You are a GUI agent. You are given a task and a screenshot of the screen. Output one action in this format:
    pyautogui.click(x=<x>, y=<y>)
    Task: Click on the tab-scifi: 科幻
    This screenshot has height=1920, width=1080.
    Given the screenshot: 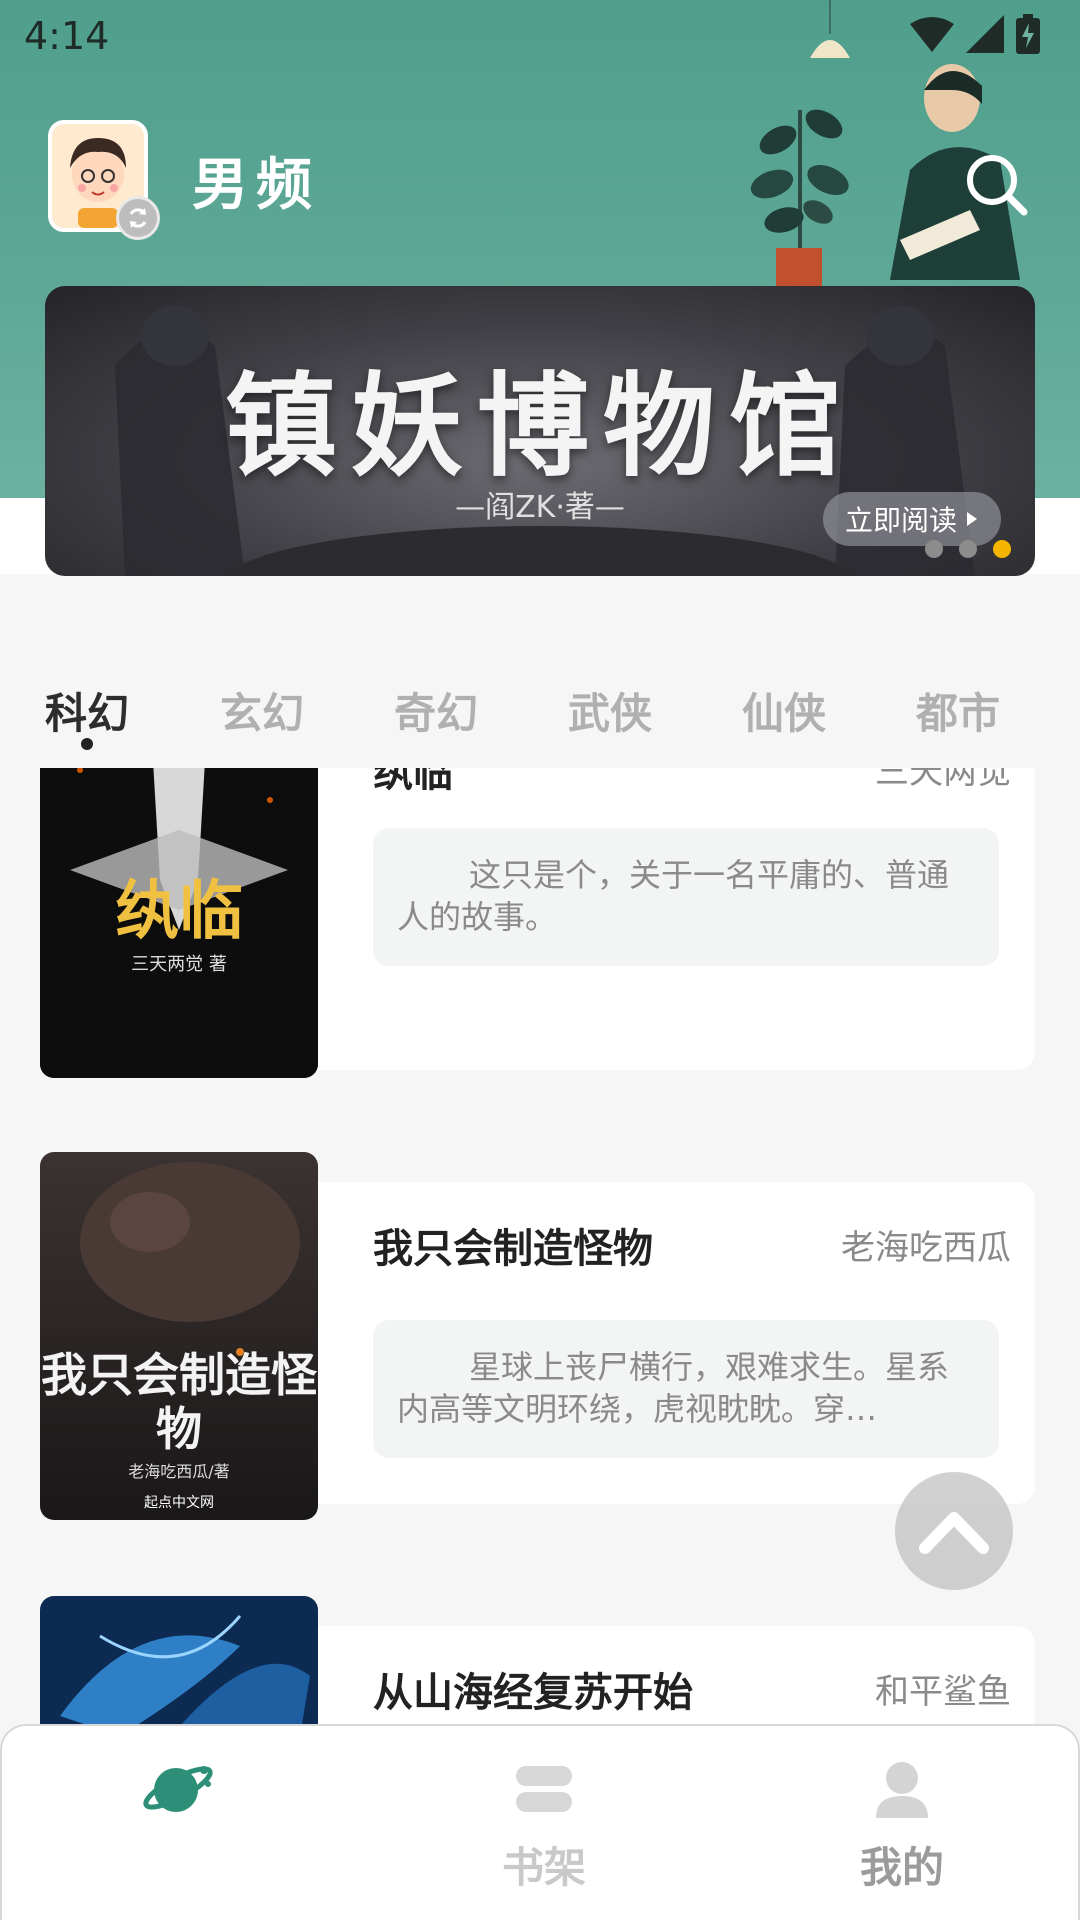 What is the action you would take?
    pyautogui.click(x=87, y=710)
    